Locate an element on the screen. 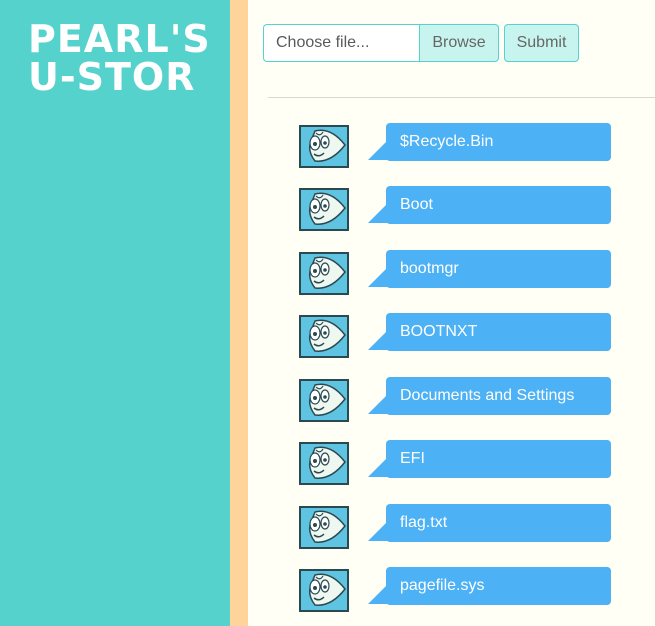 Image resolution: width=655 pixels, height=626 pixels. divider is located at coordinates (461, 97).